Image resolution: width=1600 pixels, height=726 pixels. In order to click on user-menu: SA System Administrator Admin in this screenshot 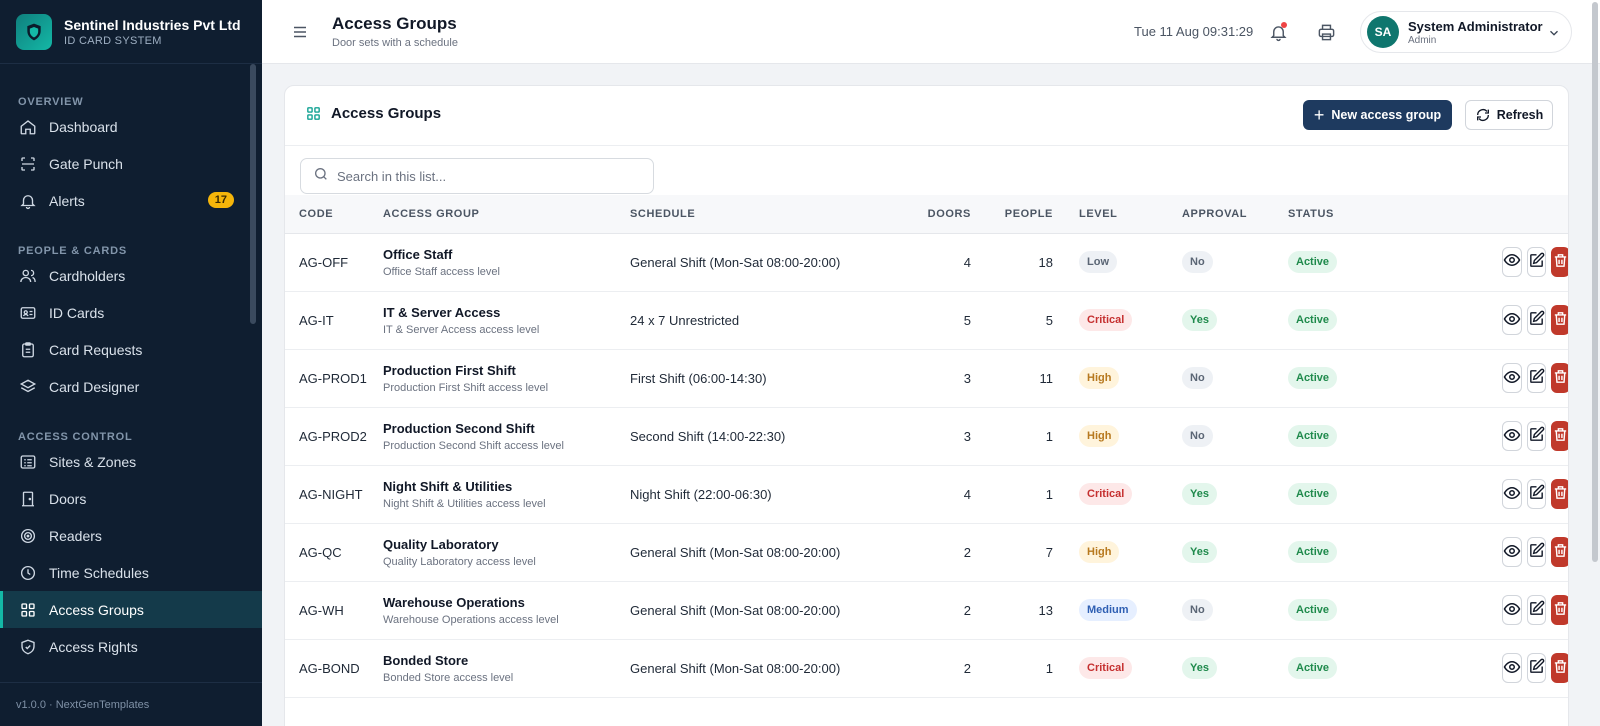, I will do `click(1466, 32)`.